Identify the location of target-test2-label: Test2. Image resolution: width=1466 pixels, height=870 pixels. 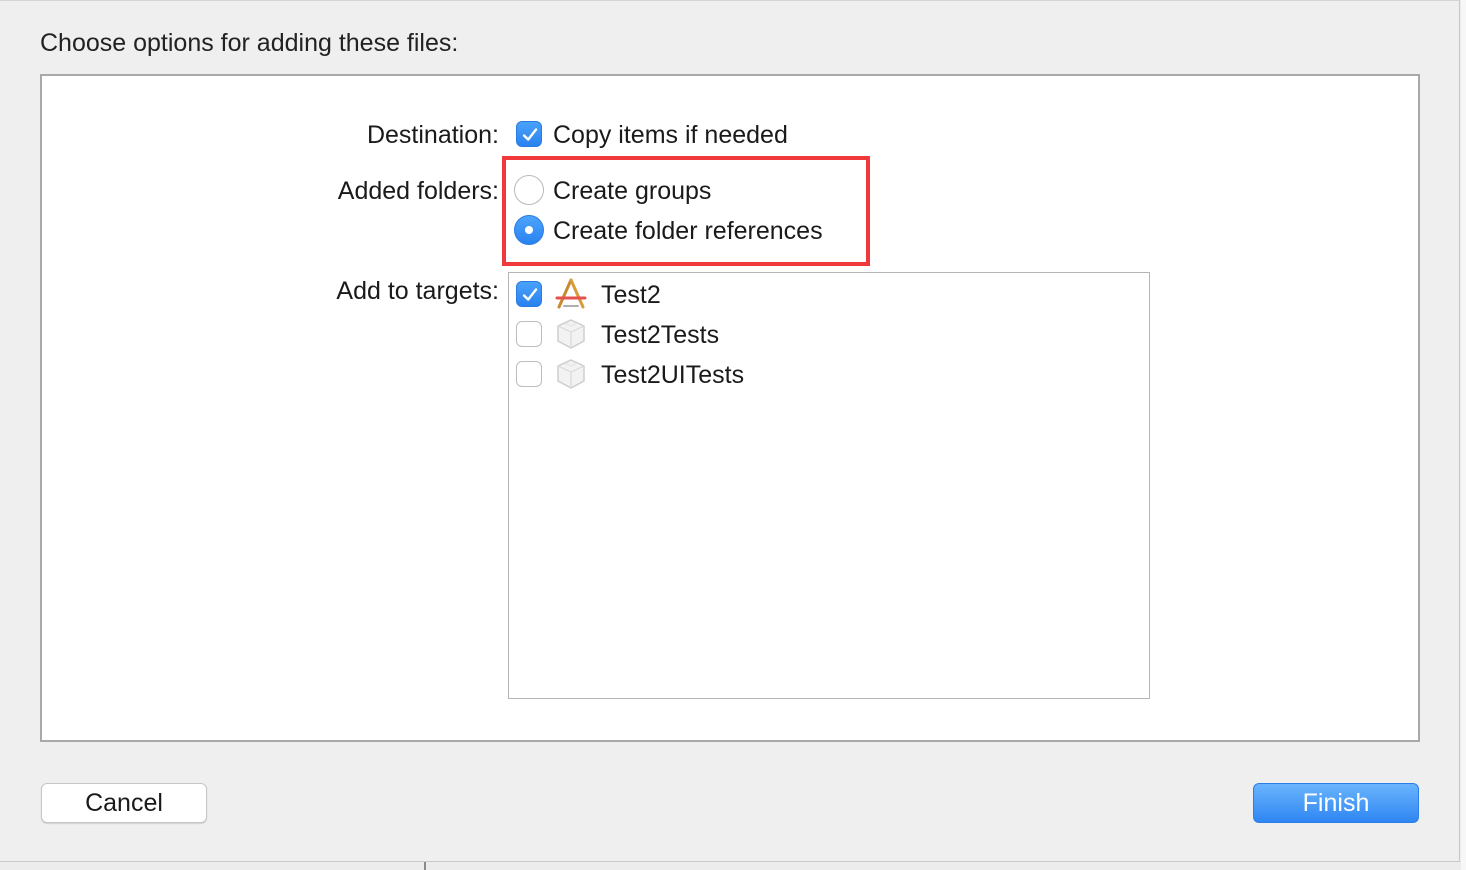
(631, 295).